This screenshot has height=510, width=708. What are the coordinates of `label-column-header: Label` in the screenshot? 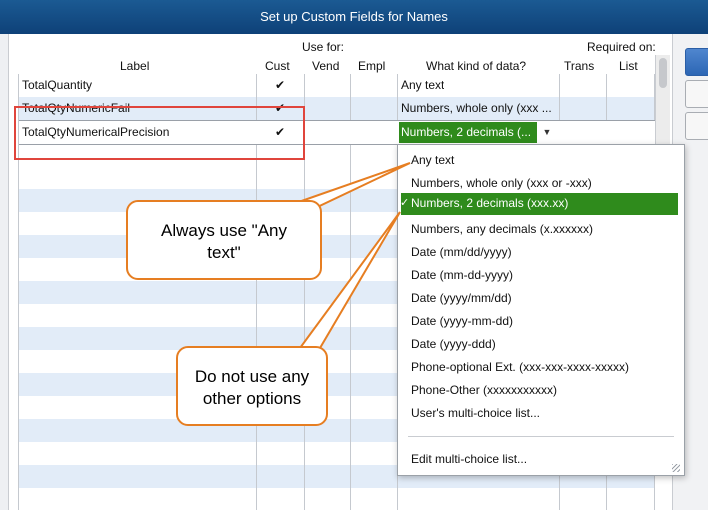 It's located at (135, 66).